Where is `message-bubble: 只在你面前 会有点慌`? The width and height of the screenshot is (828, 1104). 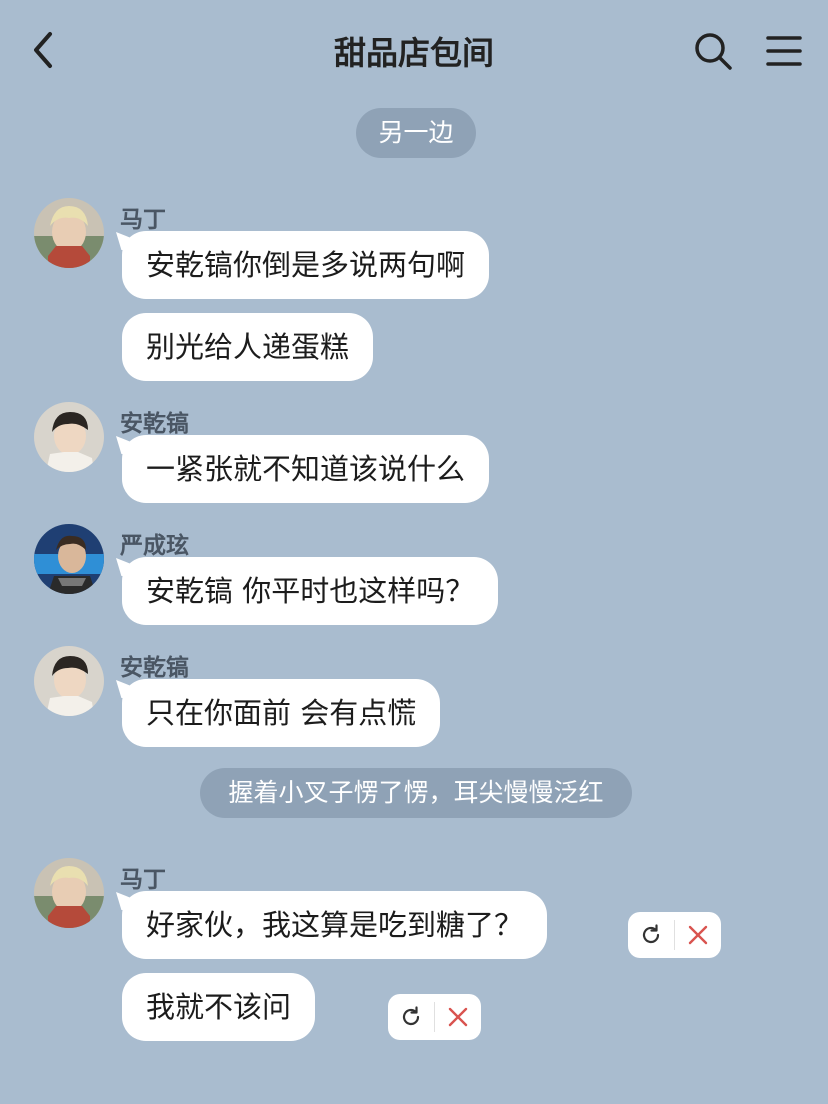
message-bubble: 只在你面前 会有点慌 is located at coordinates (281, 713).